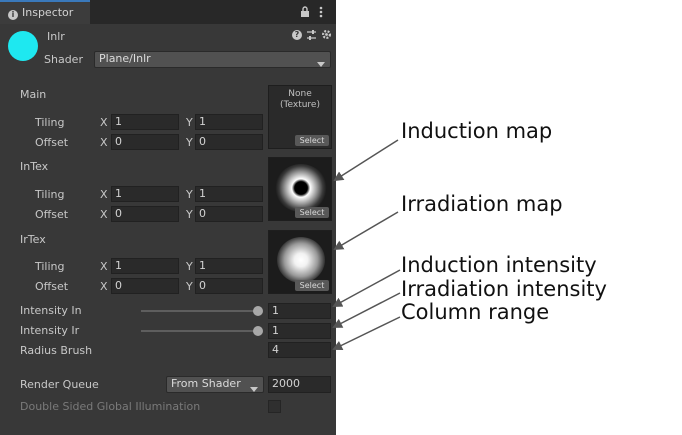 This screenshot has height=435, width=682. I want to click on arrow-induction-map, so click(366, 160).